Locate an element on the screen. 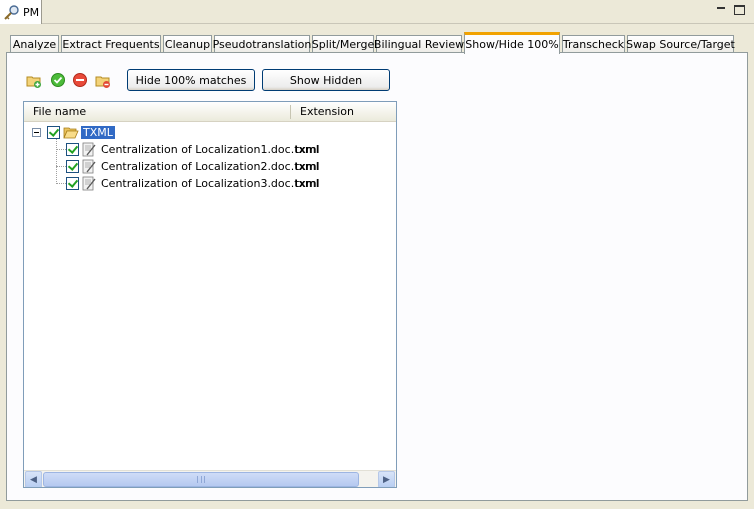 The width and height of the screenshot is (754, 509). check-all-icon is located at coordinates (58, 80).